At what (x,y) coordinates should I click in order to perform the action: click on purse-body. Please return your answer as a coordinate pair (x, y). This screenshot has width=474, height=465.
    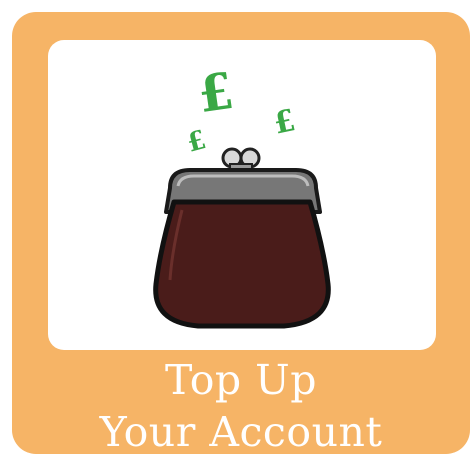
    Looking at the image, I should click on (242, 264).